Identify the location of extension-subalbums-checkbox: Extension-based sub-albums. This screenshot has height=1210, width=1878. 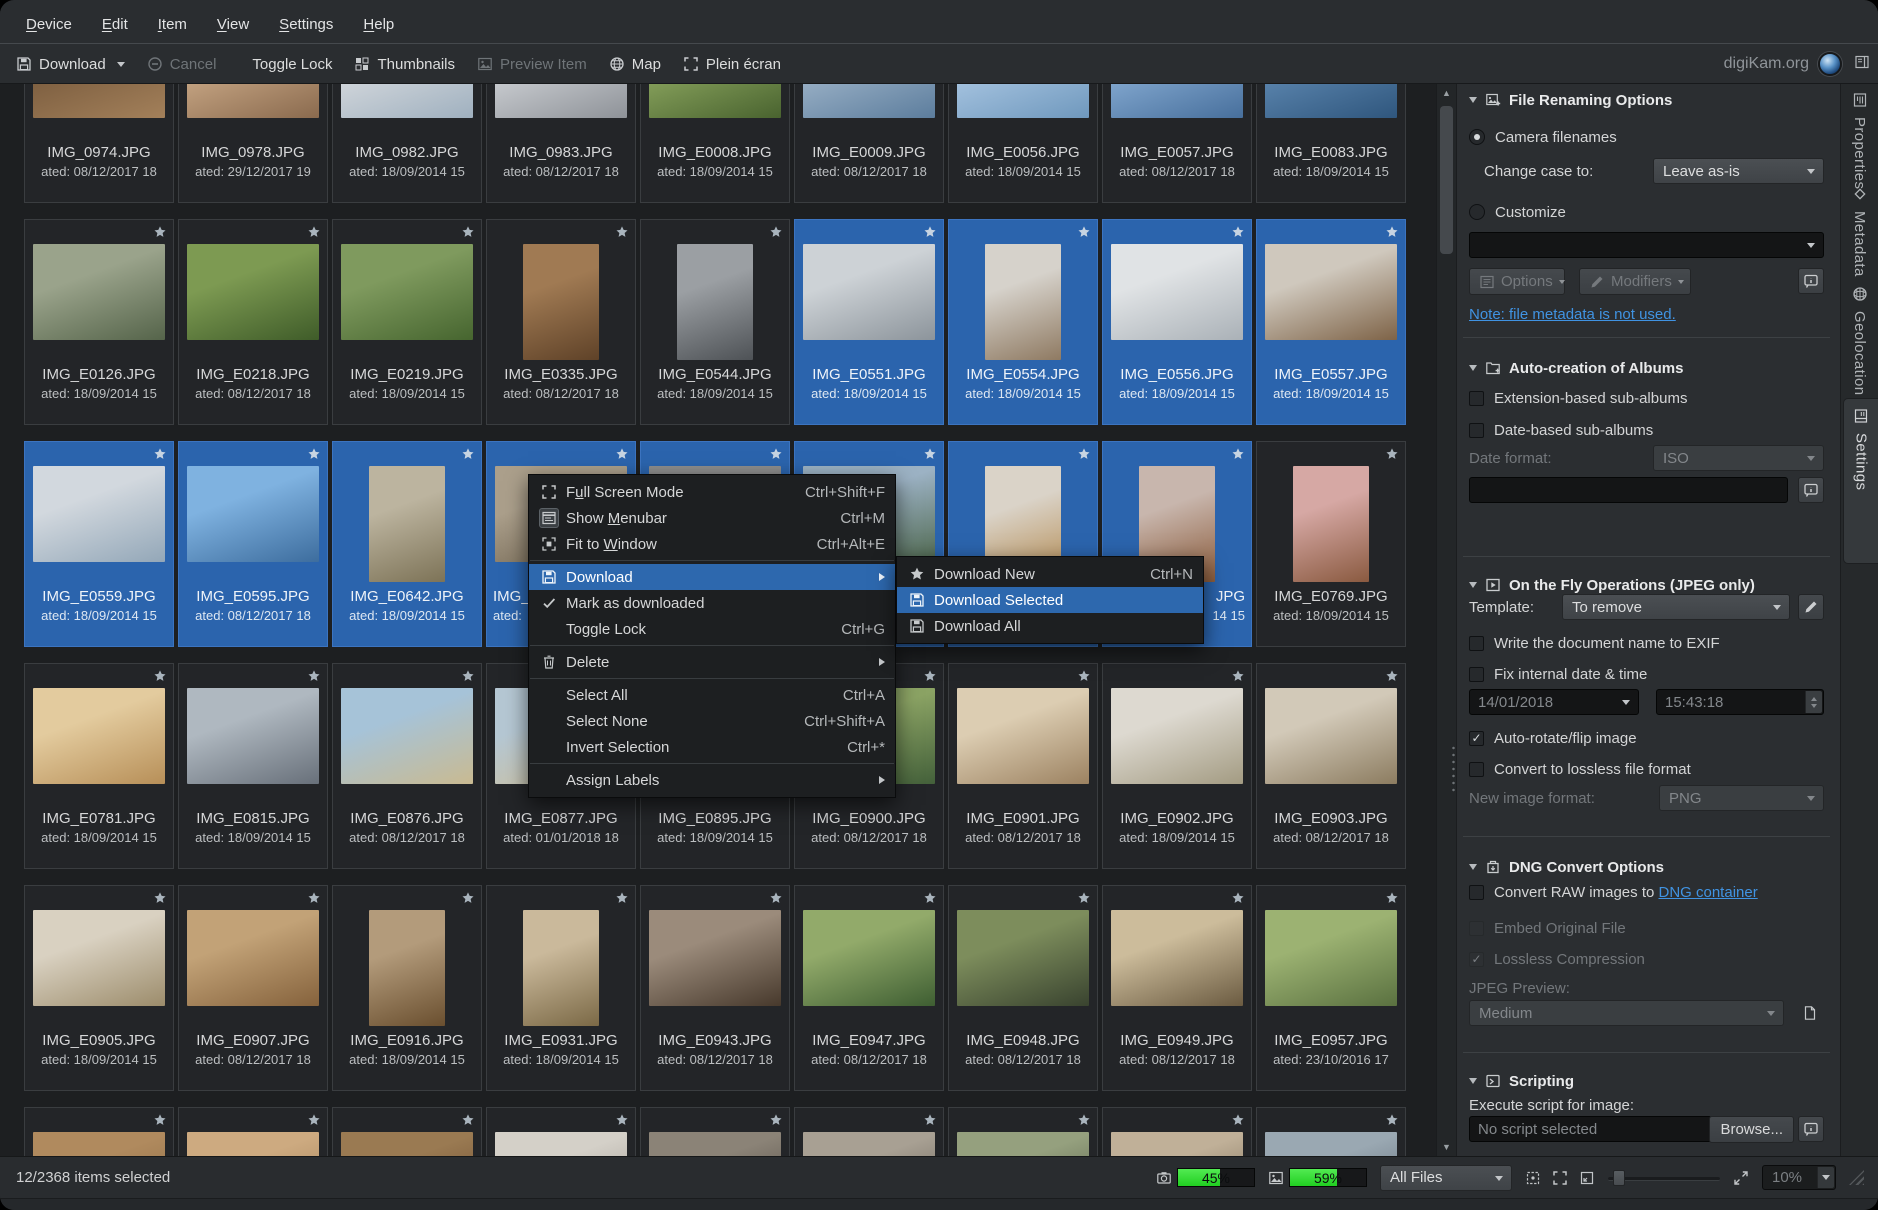
(1646, 398).